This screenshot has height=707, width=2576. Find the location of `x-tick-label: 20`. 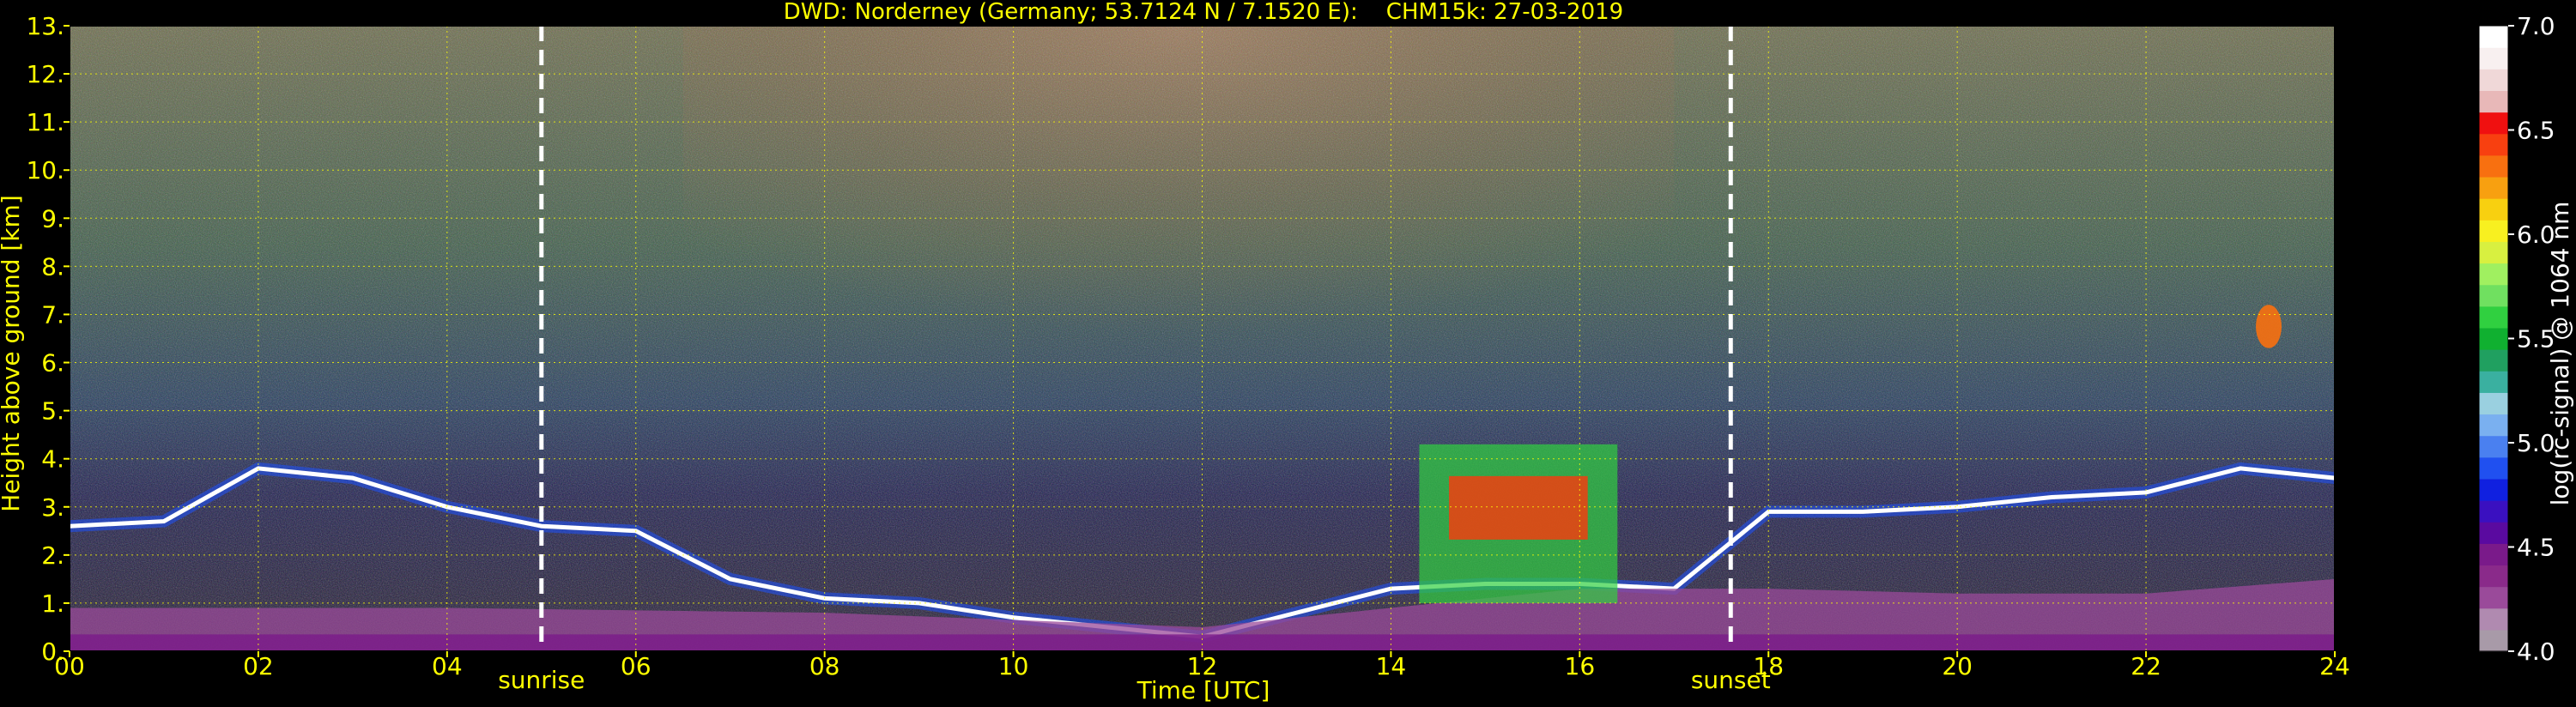

x-tick-label: 20 is located at coordinates (1957, 666).